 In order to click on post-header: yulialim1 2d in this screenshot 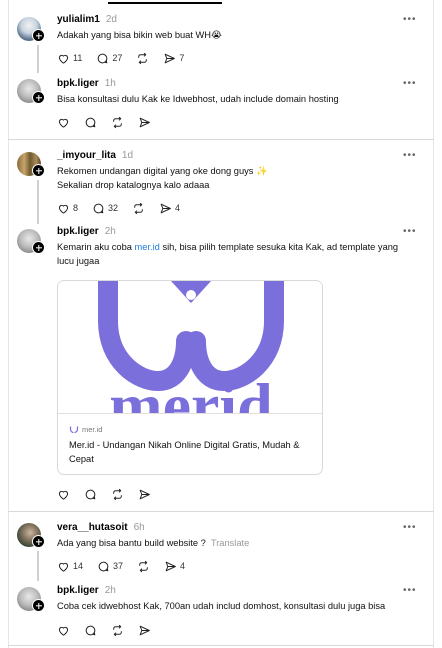, I will do `click(87, 19)`.